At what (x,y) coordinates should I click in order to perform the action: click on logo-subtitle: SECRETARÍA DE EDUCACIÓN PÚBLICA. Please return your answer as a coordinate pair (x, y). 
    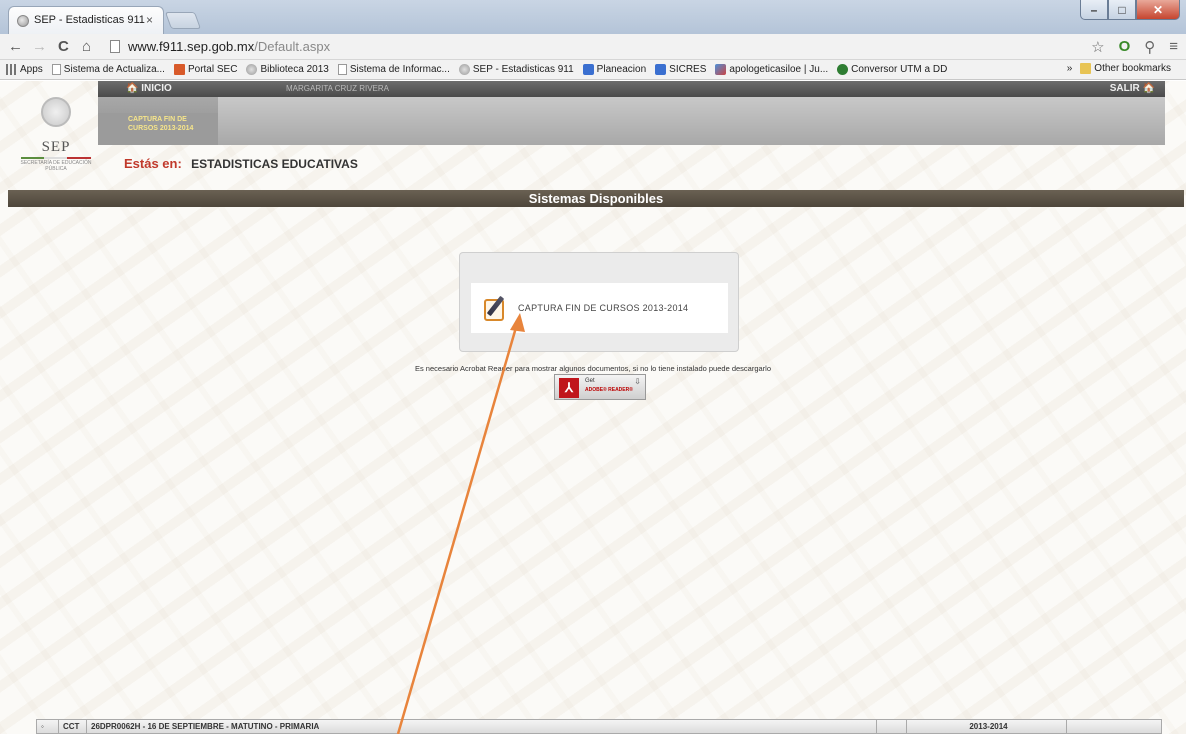
    Looking at the image, I should click on (56, 166).